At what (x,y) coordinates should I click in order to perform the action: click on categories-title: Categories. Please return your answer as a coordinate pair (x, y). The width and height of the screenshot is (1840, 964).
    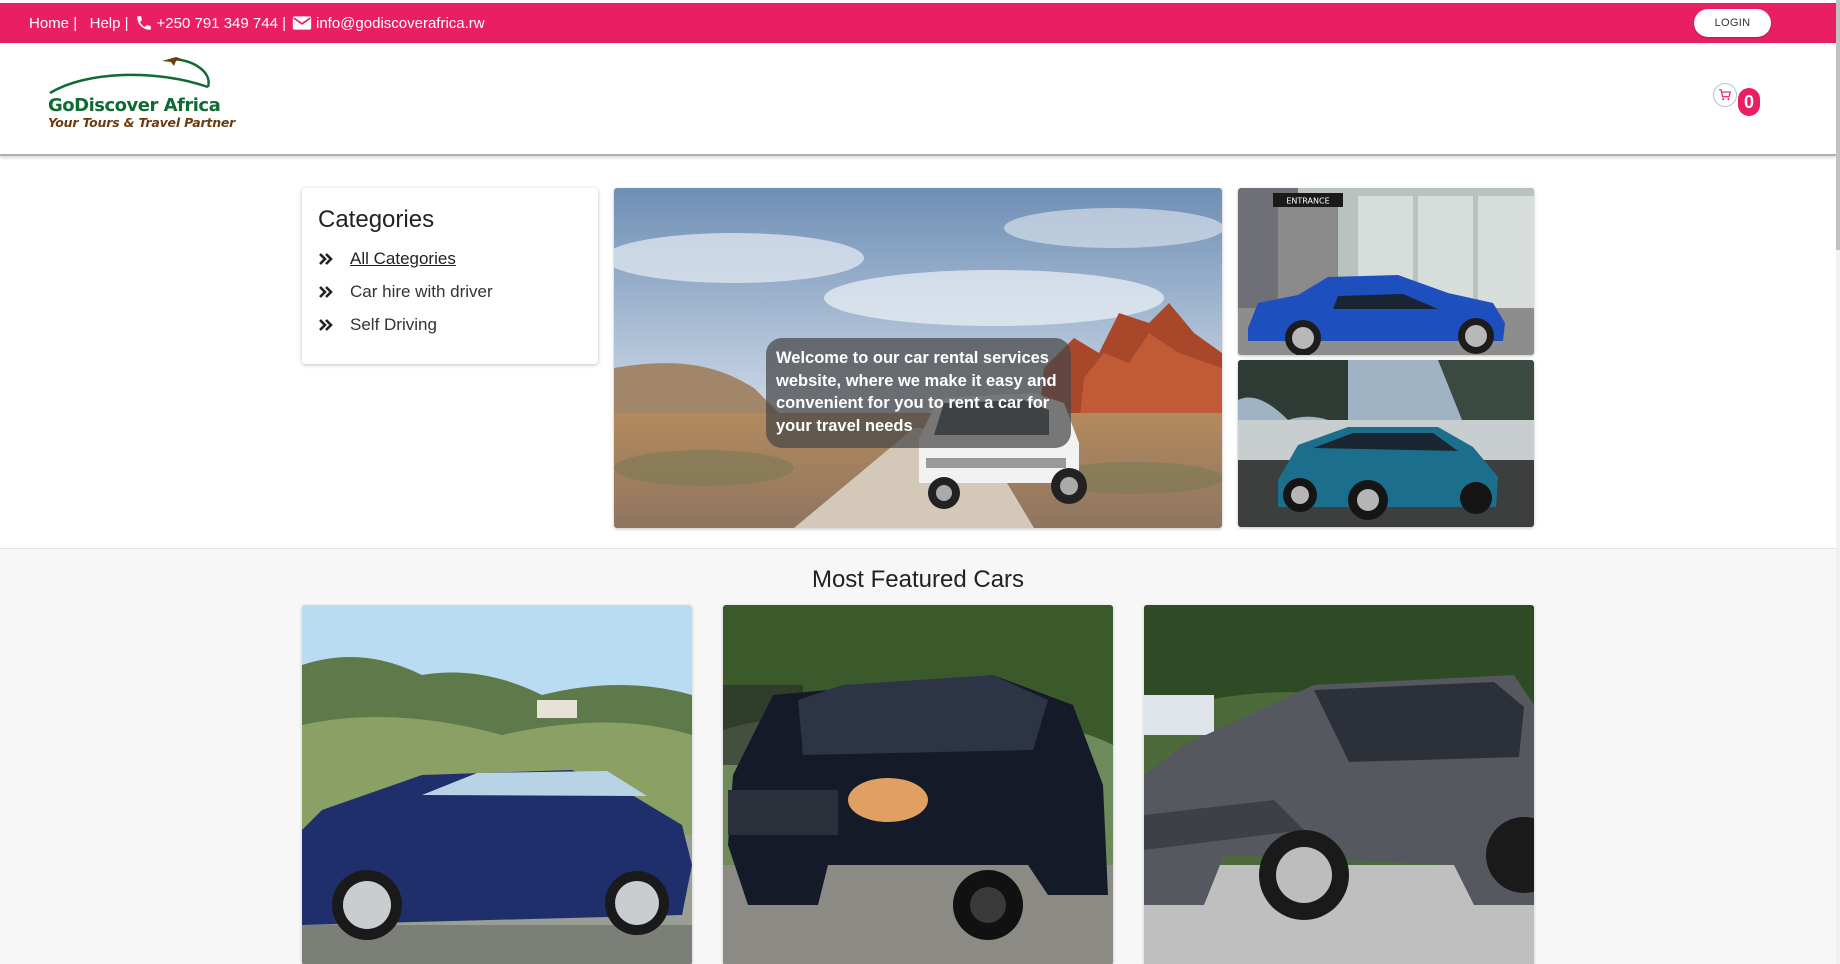
    Looking at the image, I should click on (376, 219).